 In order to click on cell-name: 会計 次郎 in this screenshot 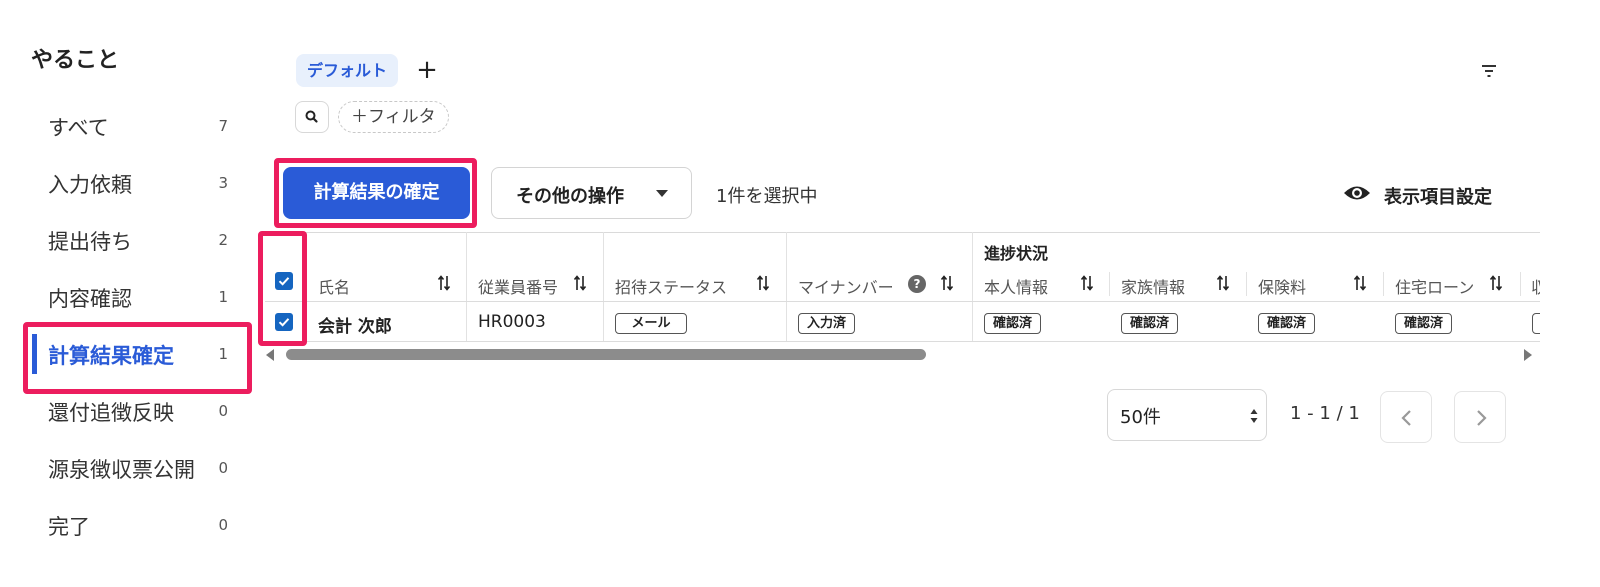, I will do `click(355, 324)`.